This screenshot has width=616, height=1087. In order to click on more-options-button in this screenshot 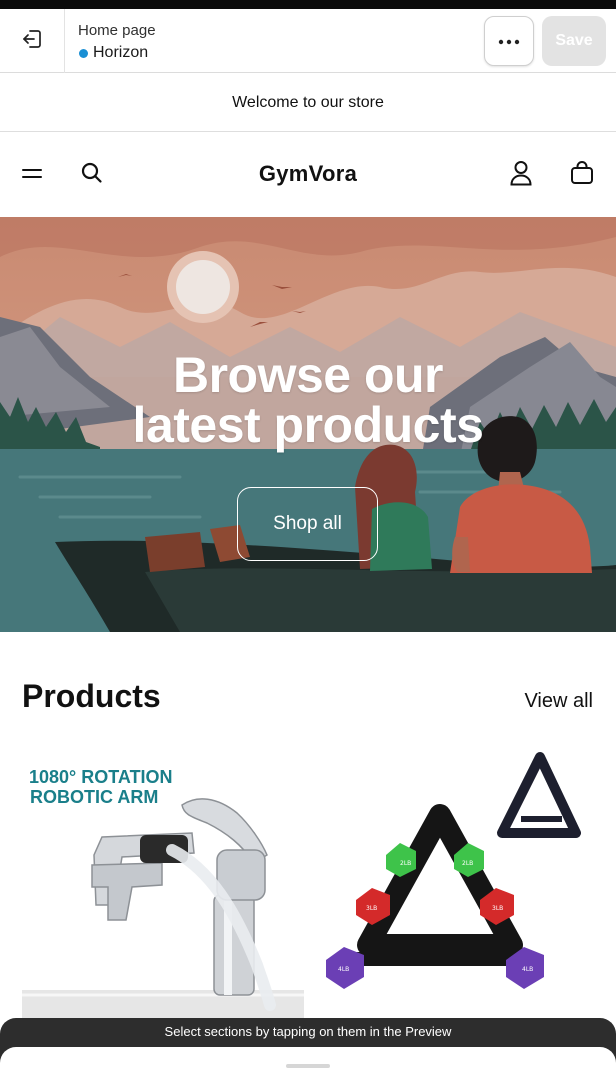, I will do `click(509, 41)`.